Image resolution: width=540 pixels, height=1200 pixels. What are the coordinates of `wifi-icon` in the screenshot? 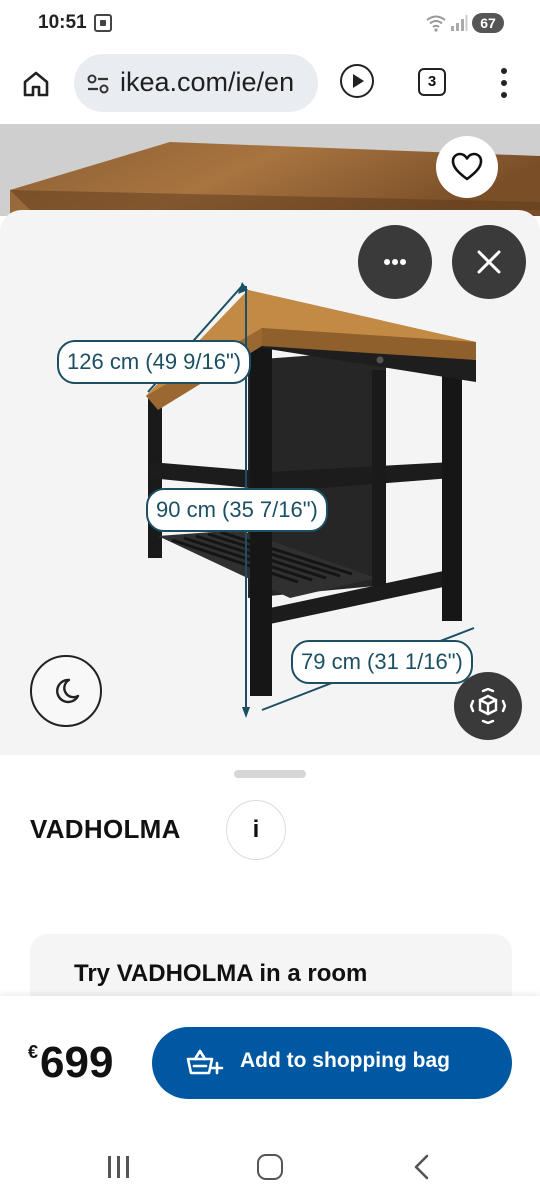 It's located at (436, 23).